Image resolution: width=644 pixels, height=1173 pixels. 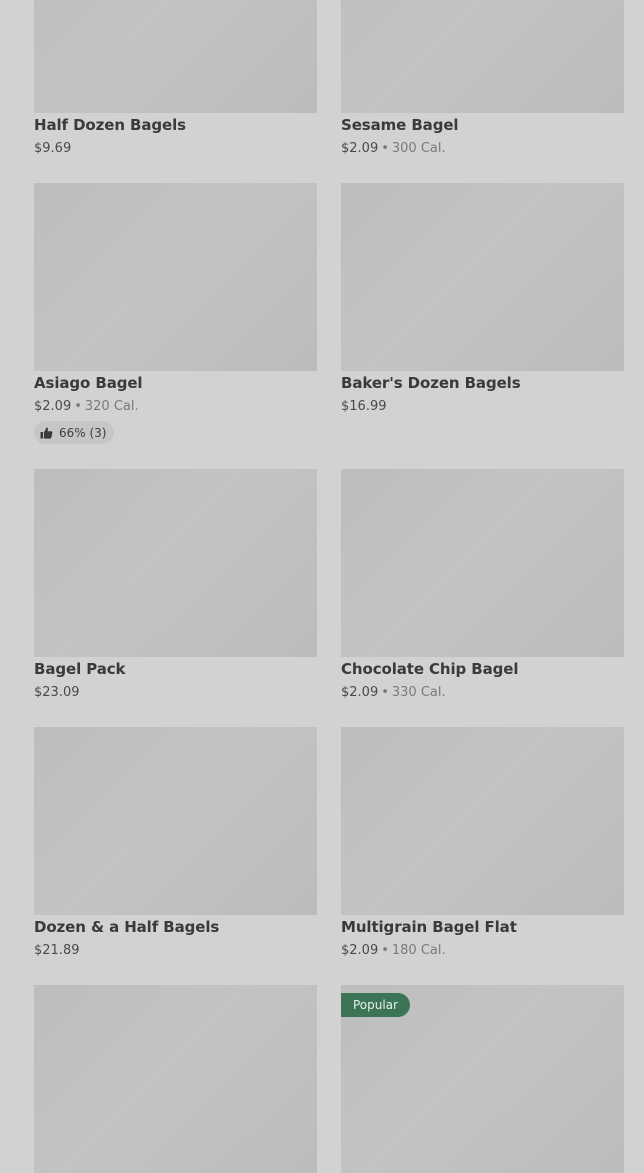 What do you see at coordinates (430, 669) in the screenshot?
I see `product-name: Chocolate Chip Bagel` at bounding box center [430, 669].